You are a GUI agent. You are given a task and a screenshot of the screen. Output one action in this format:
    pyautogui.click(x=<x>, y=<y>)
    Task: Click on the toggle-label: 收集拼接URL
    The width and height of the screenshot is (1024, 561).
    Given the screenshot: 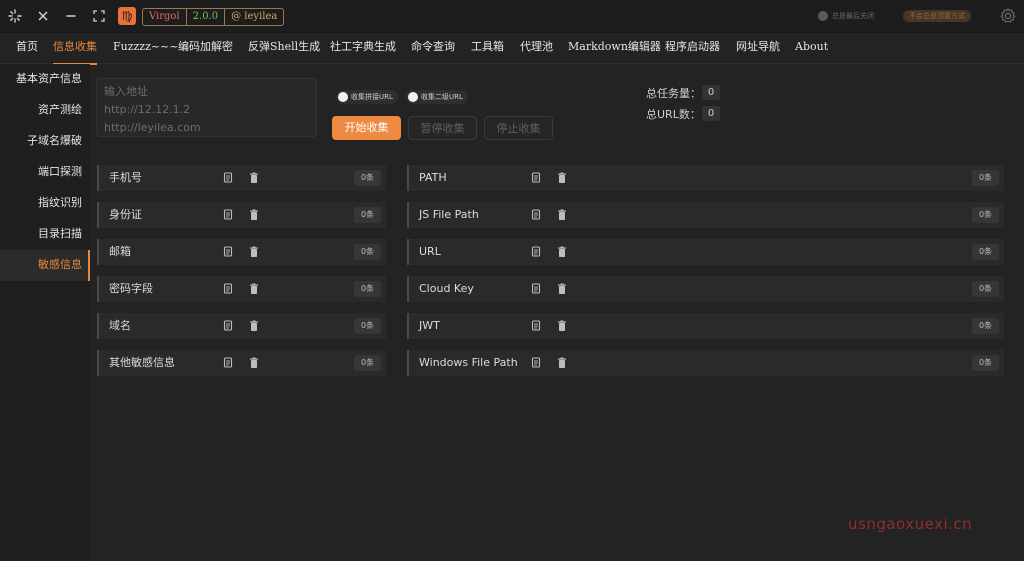 What is the action you would take?
    pyautogui.click(x=372, y=97)
    